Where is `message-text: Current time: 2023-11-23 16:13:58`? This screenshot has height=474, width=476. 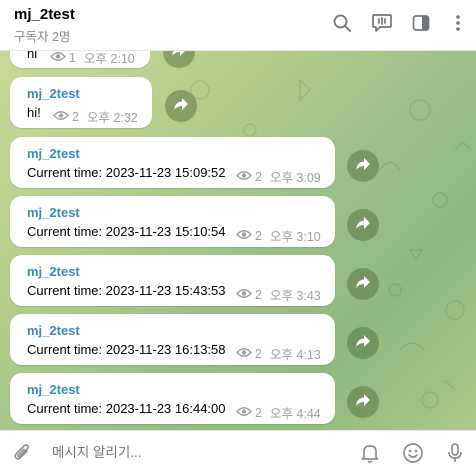 message-text: Current time: 2023-11-23 16:13:58 is located at coordinates (126, 349).